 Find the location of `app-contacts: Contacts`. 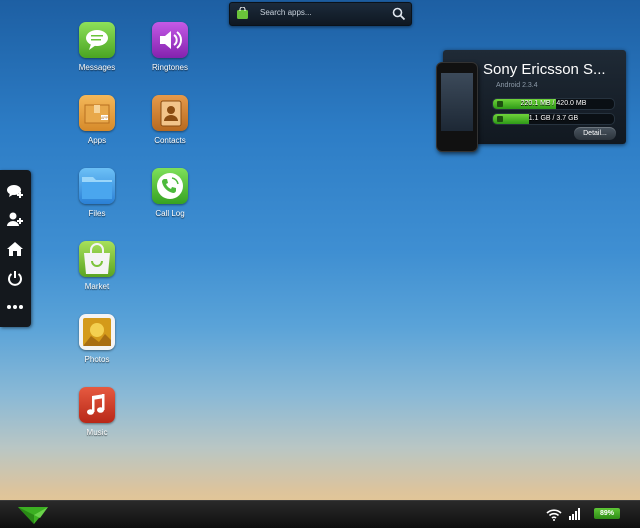

app-contacts: Contacts is located at coordinates (170, 120).